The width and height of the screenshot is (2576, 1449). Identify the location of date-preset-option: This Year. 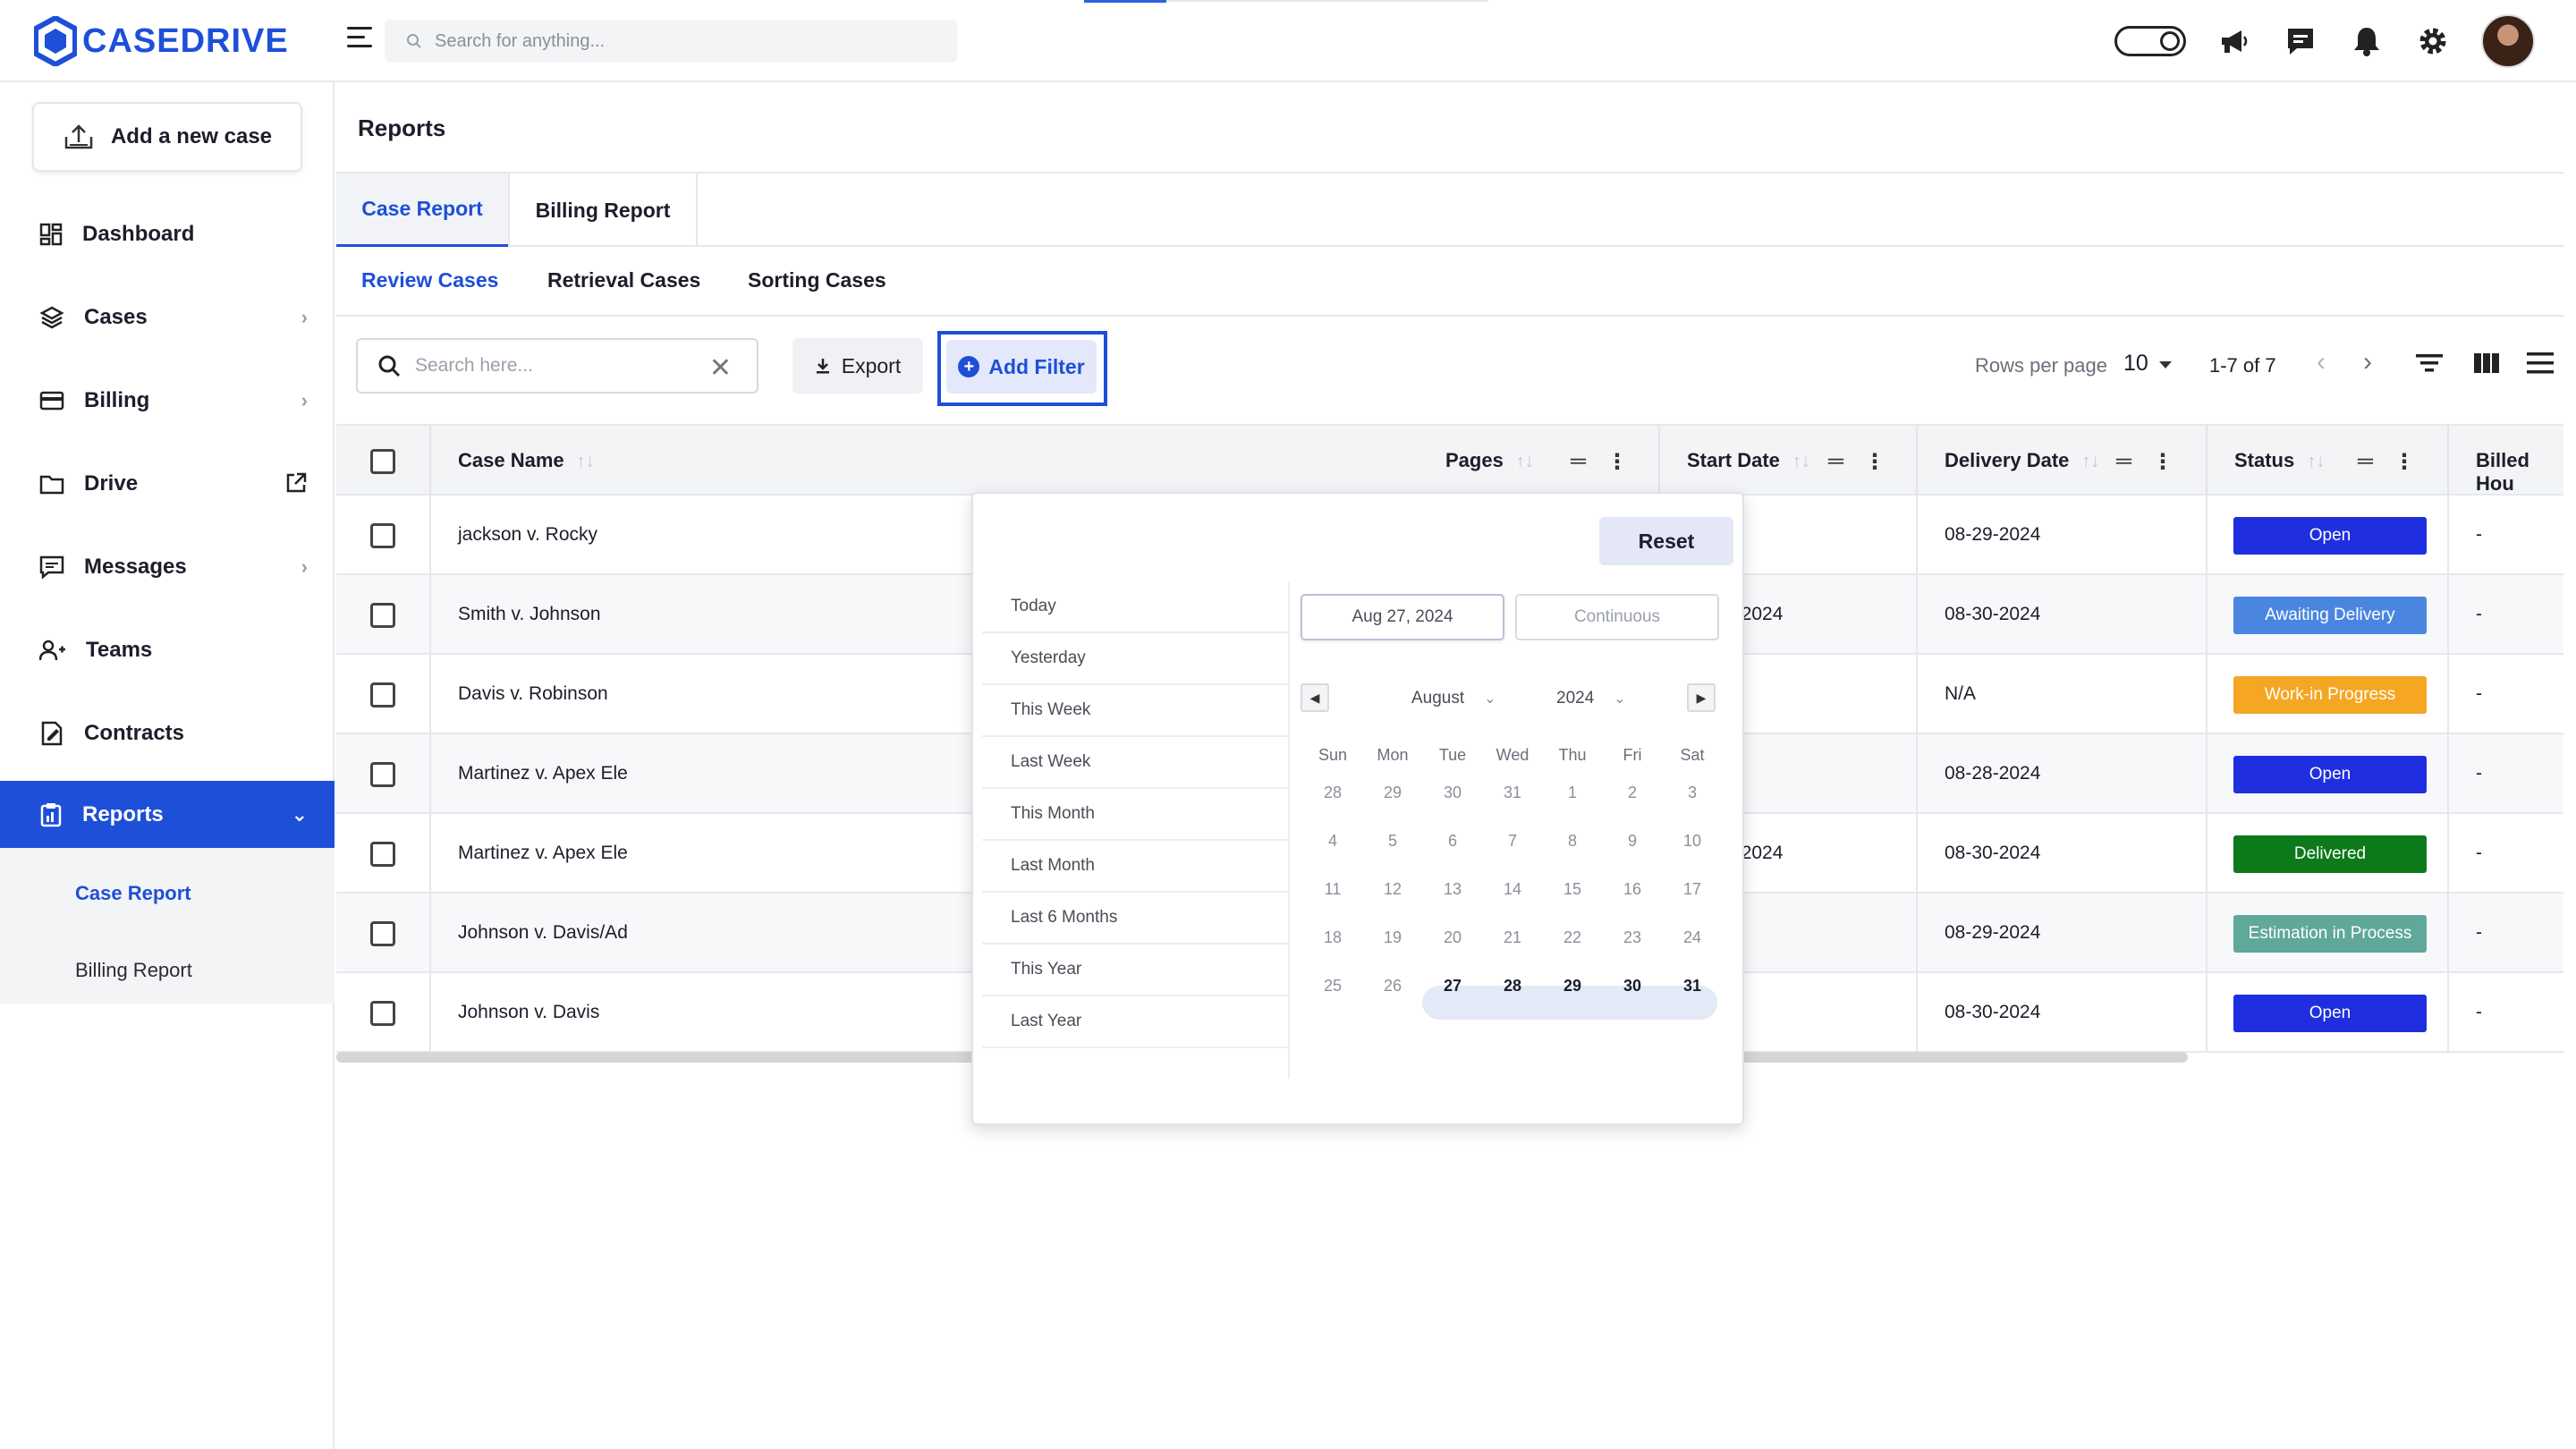
(1135, 970).